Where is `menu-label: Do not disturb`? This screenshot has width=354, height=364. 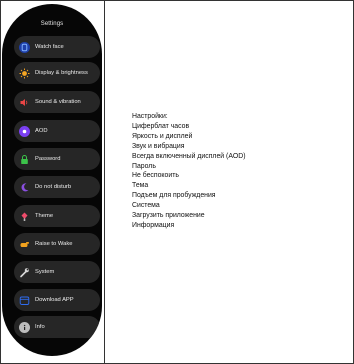 menu-label: Do not disturb is located at coordinates (53, 186).